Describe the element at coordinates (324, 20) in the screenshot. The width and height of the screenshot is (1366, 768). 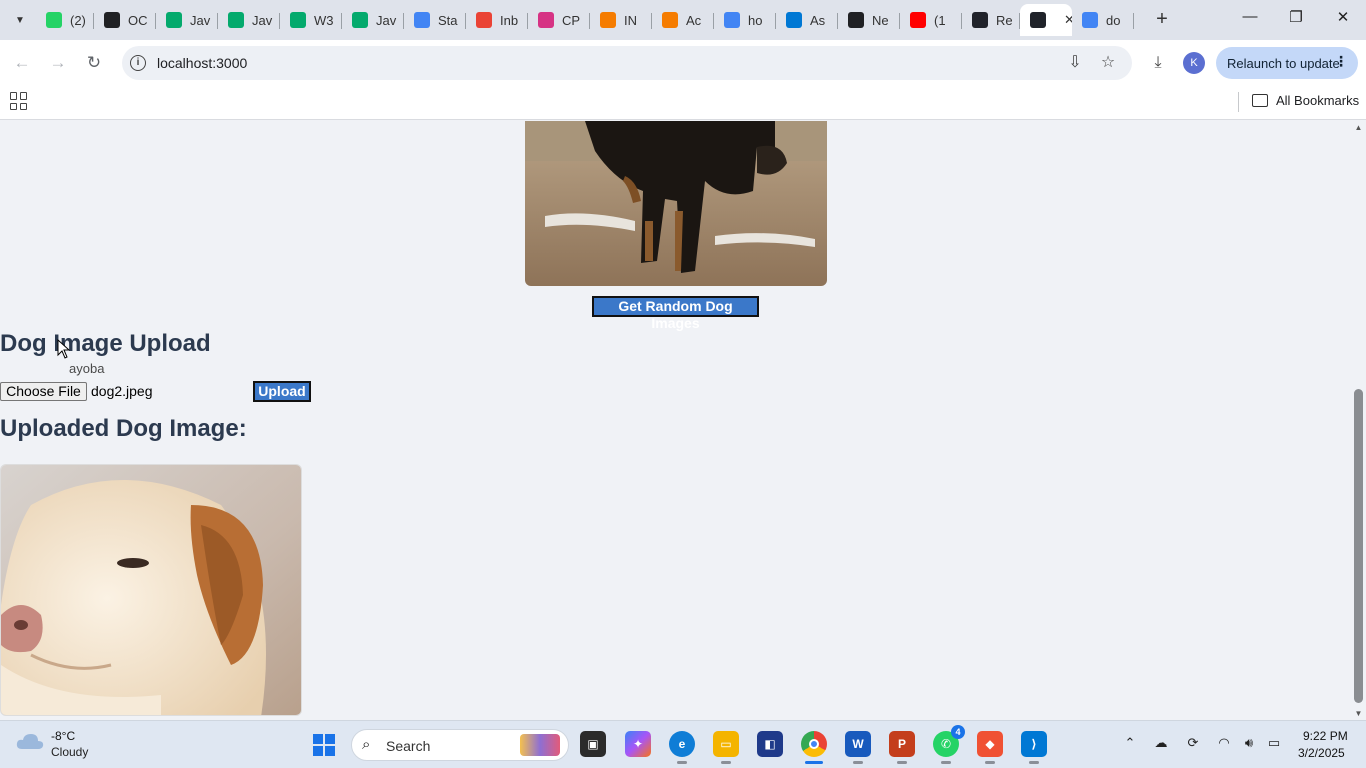
I see `tab-label: W3` at that location.